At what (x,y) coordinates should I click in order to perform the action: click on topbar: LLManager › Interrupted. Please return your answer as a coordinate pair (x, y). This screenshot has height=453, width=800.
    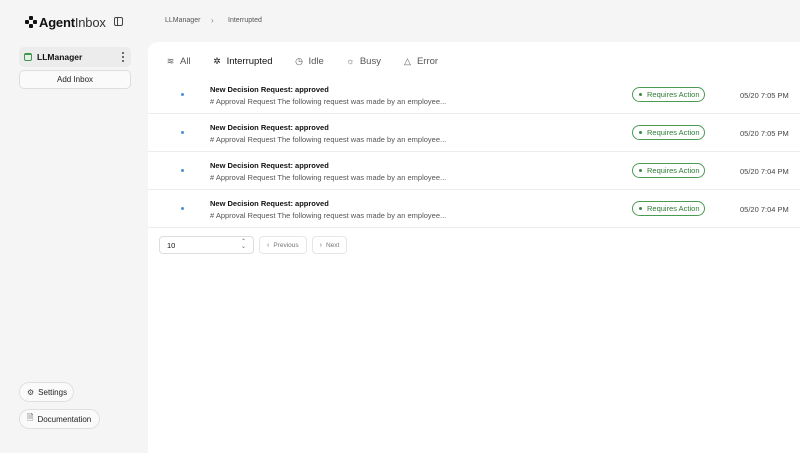
    Looking at the image, I should click on (474, 21).